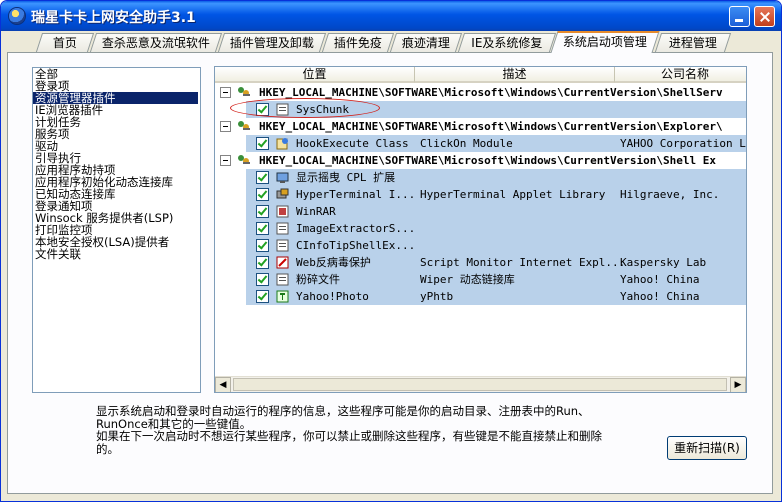  Describe the element at coordinates (358, 42) in the screenshot. I see `tab-plugin-immunity: 插件免疫` at that location.